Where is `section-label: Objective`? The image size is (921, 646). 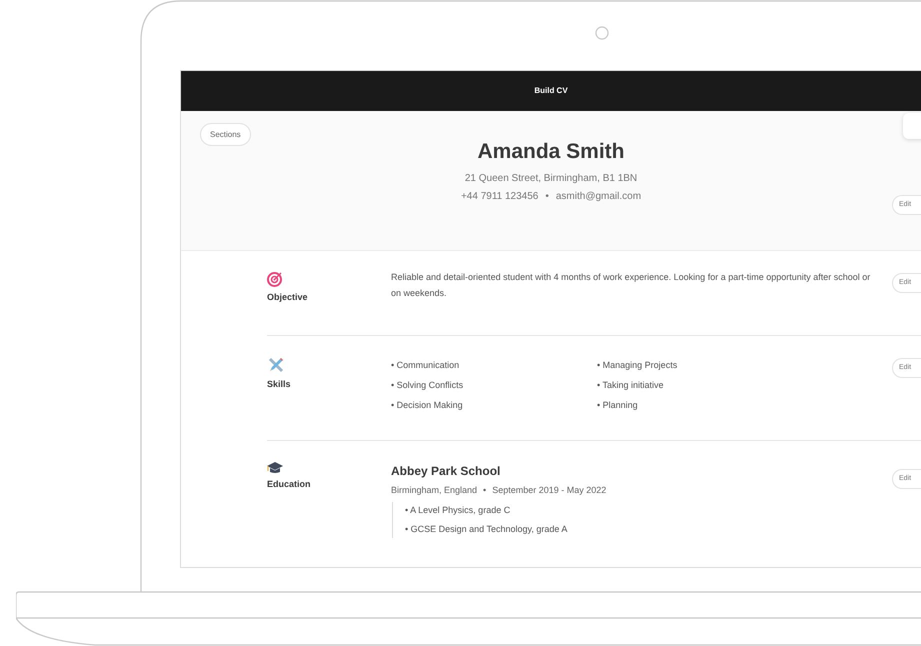
section-label: Objective is located at coordinates (288, 297).